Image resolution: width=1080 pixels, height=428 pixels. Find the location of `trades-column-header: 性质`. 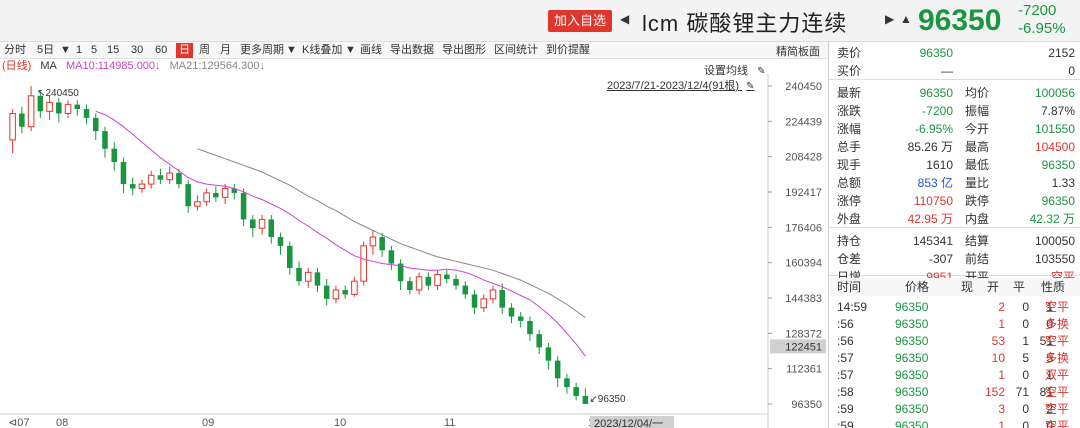

trades-column-header: 性质 is located at coordinates (1053, 287).